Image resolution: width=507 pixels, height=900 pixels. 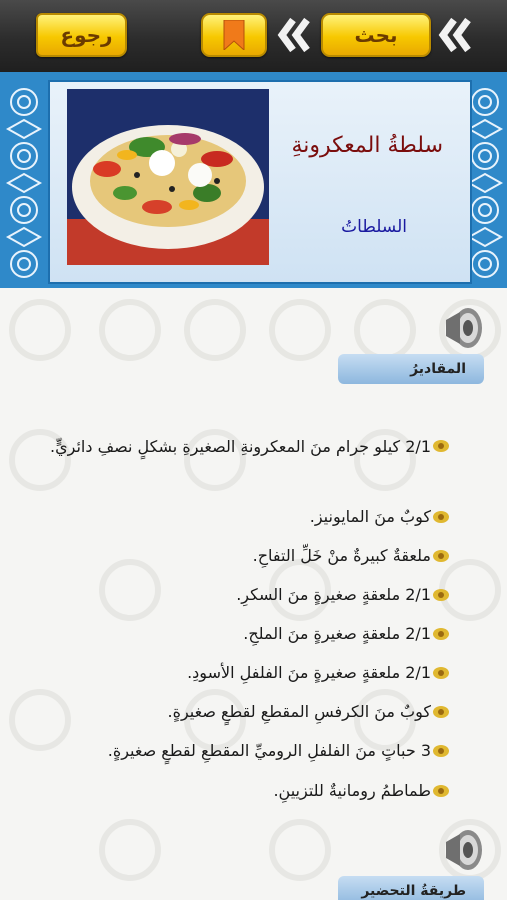 I want to click on back-button: رجوع, so click(x=81, y=35).